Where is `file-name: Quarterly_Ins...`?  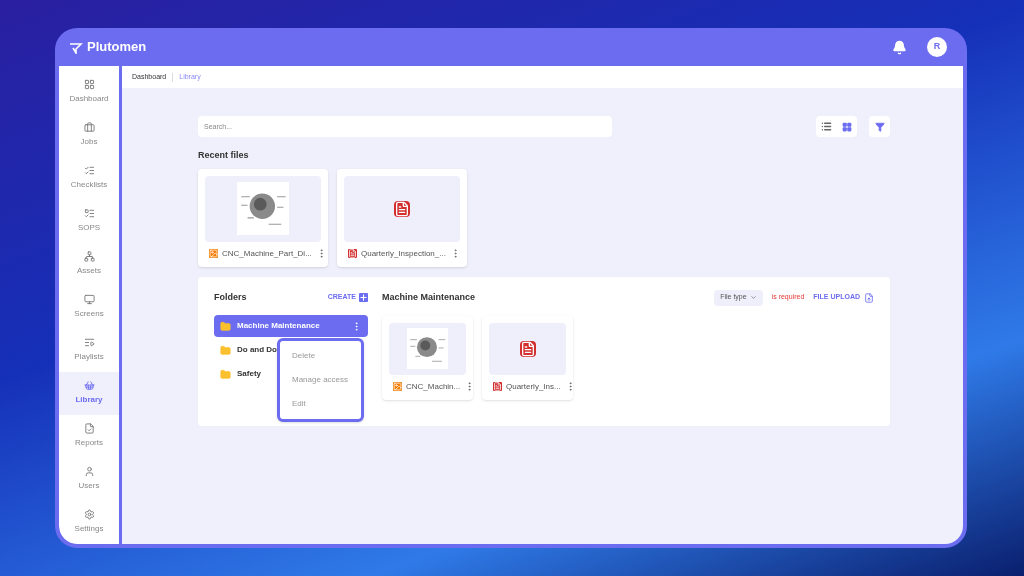 file-name: Quarterly_Ins... is located at coordinates (533, 386).